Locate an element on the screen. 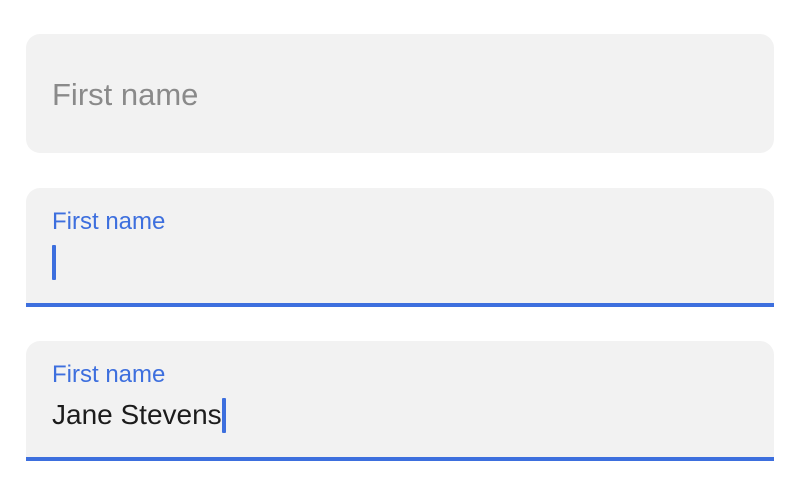  first-name-input-line is located at coordinates (54, 262).